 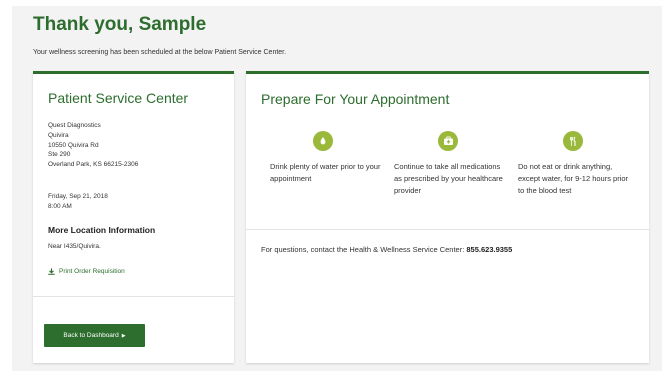 I want to click on download-icon, so click(x=51, y=271).